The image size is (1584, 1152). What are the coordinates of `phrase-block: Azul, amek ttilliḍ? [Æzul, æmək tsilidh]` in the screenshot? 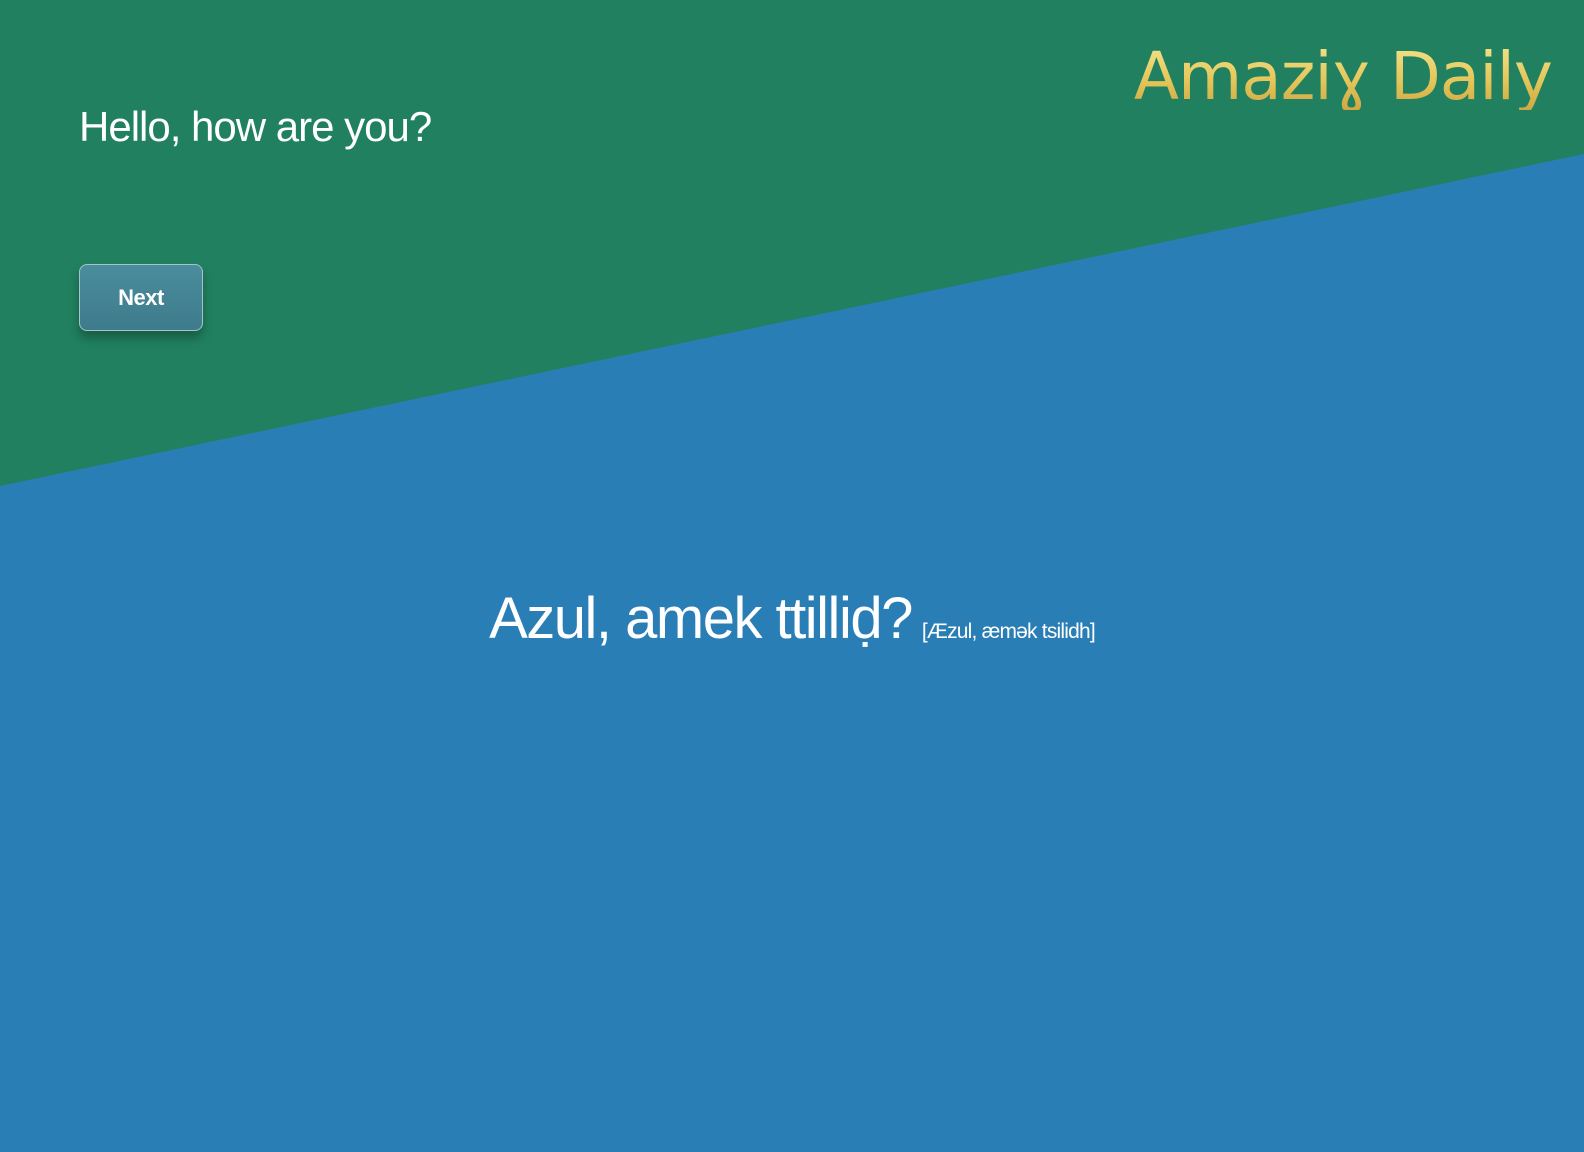 It's located at (792, 618).